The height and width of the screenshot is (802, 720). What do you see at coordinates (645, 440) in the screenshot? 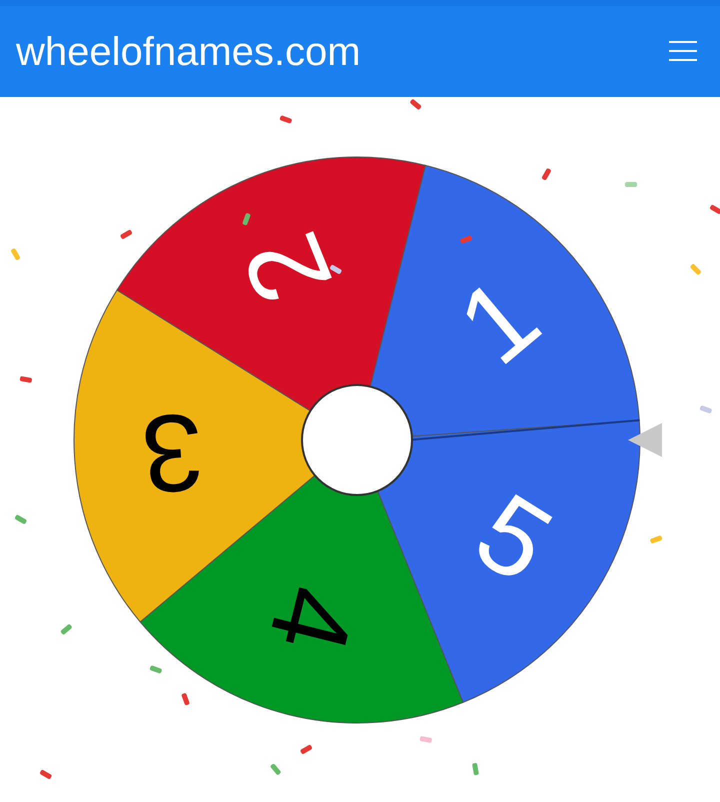
I see `pointer-icon` at bounding box center [645, 440].